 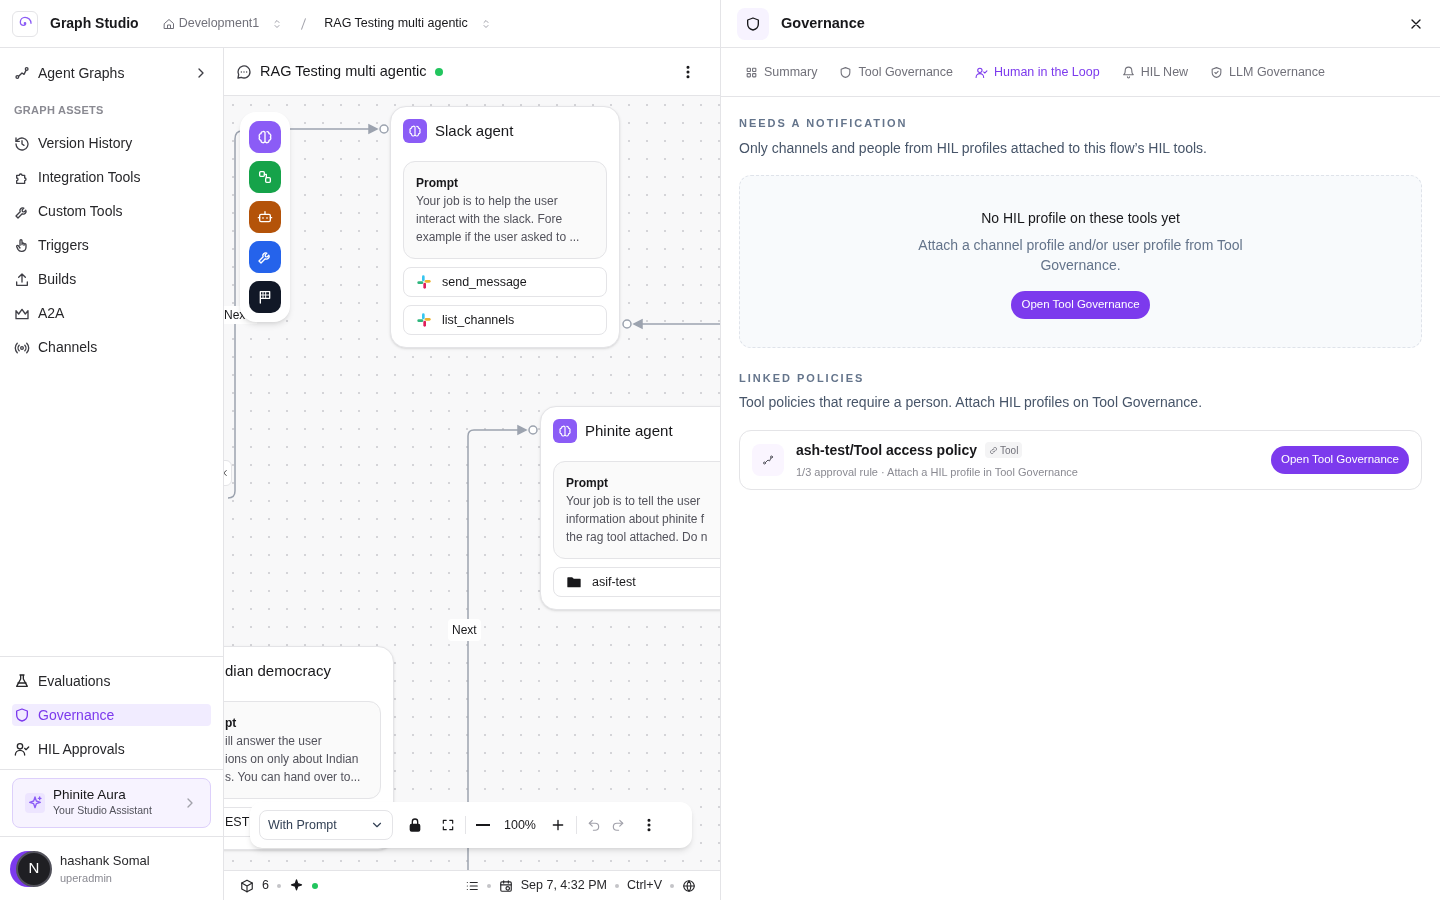 What do you see at coordinates (86, 878) in the screenshot?
I see `user-role: uperadmin` at bounding box center [86, 878].